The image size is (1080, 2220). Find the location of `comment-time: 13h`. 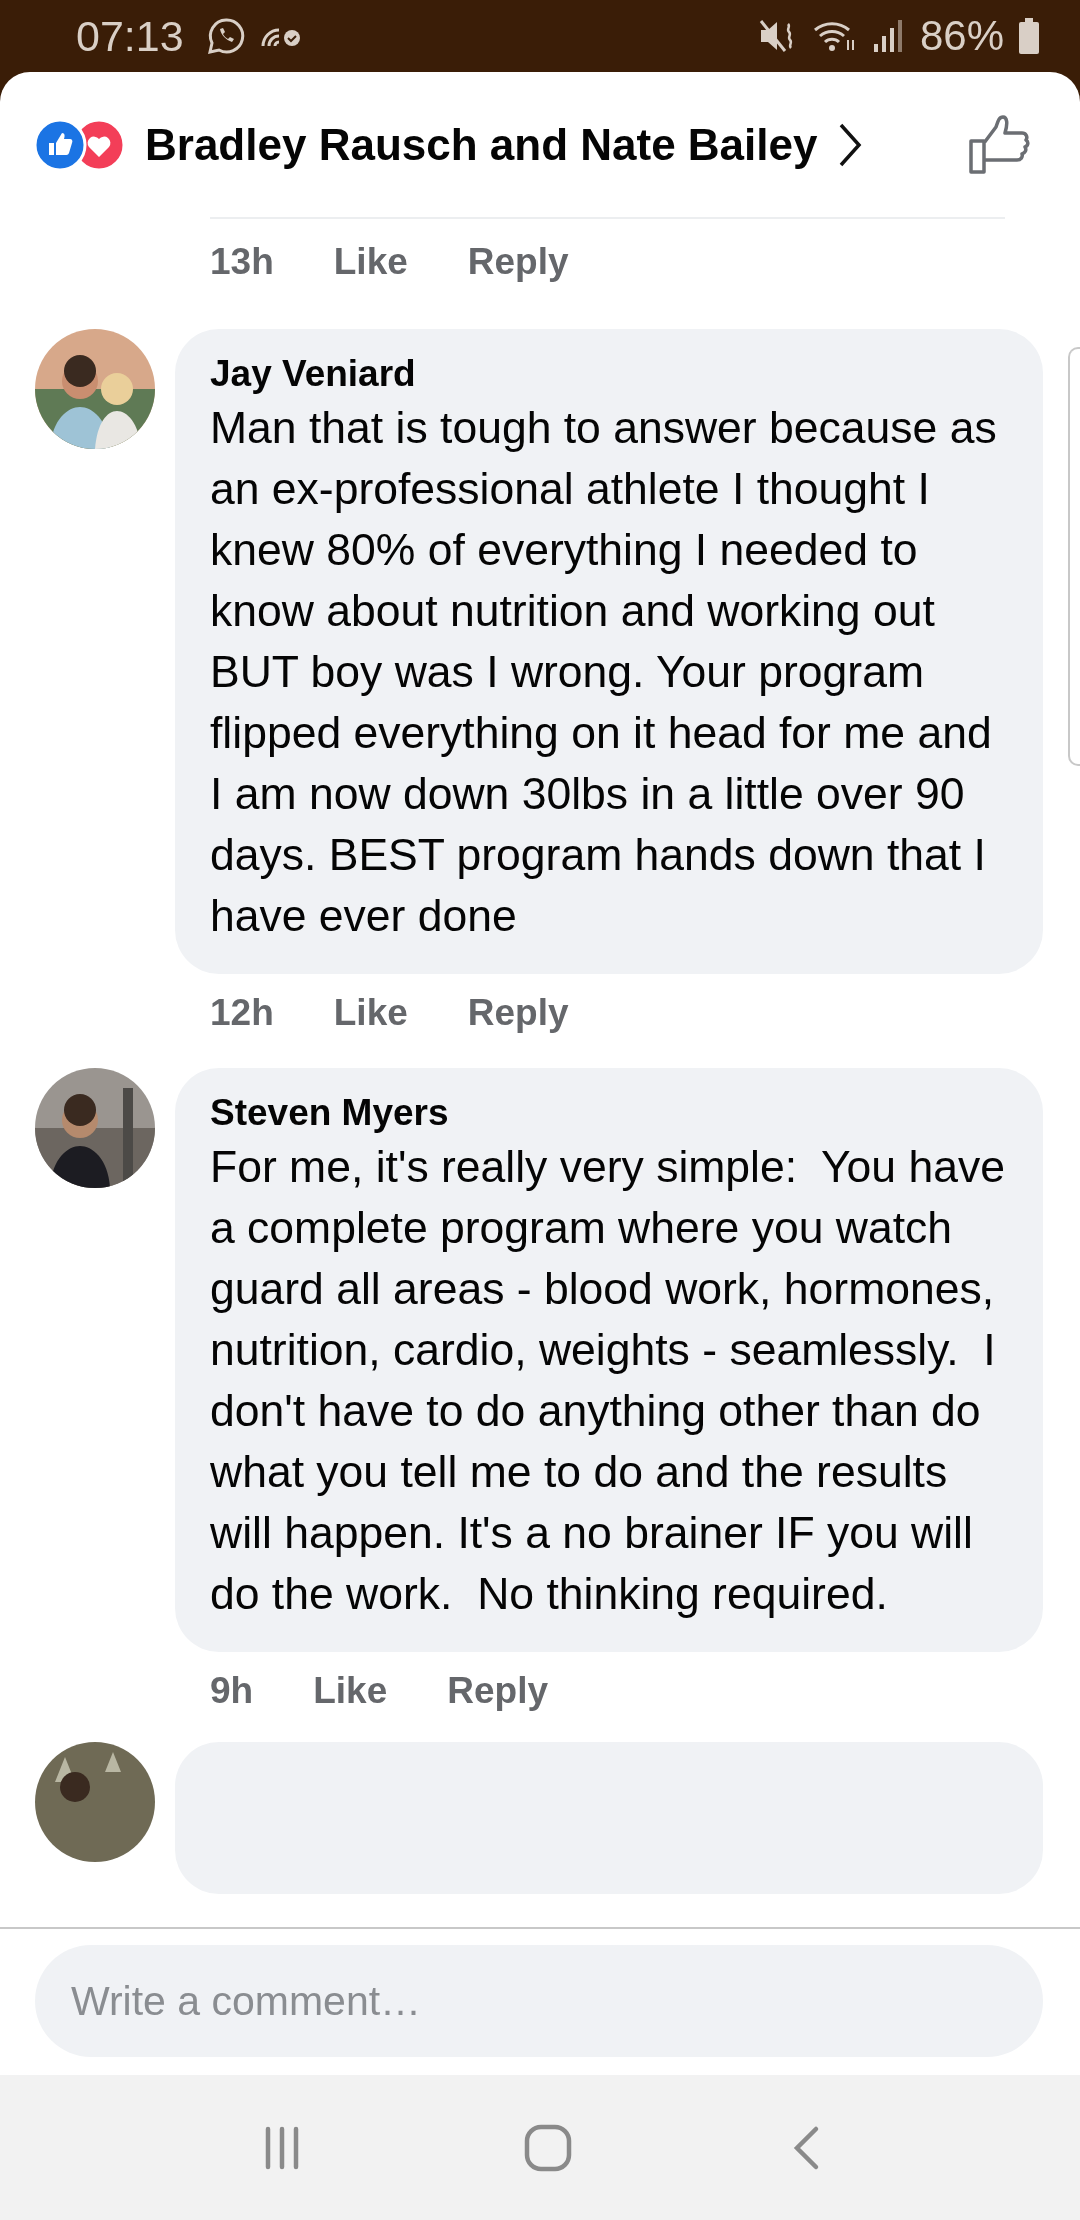

comment-time: 13h is located at coordinates (242, 262).